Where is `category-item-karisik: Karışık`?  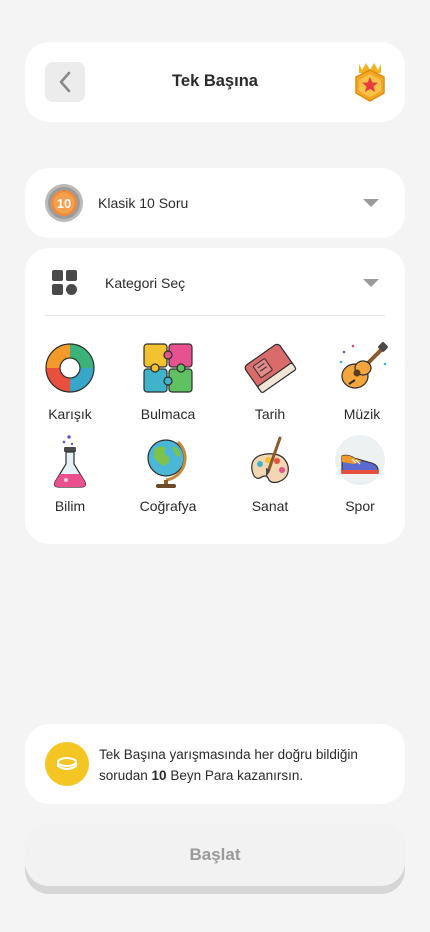
category-item-karisik: Karışık is located at coordinates (70, 382).